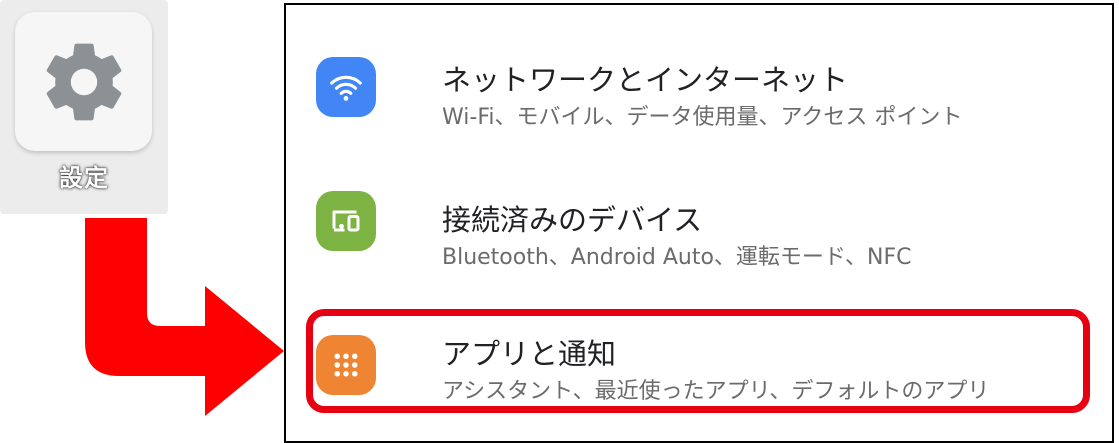 The width and height of the screenshot is (1119, 443). What do you see at coordinates (346, 87) in the screenshot?
I see `wifi-icon` at bounding box center [346, 87].